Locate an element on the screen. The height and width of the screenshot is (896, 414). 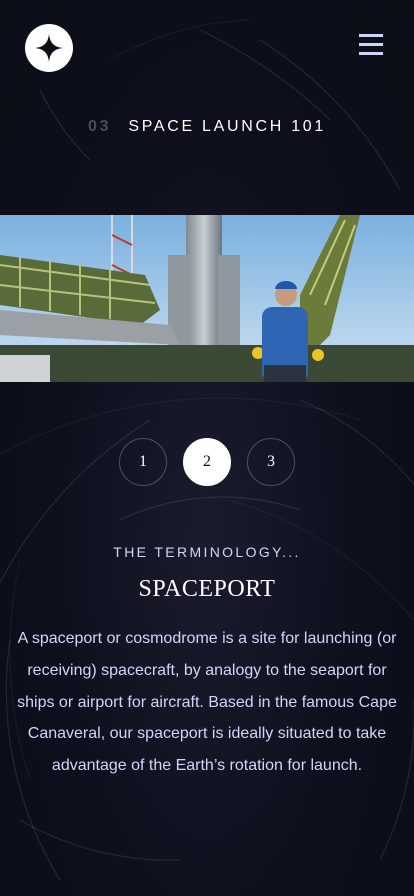
pager-button-1: 1 is located at coordinates (143, 462).